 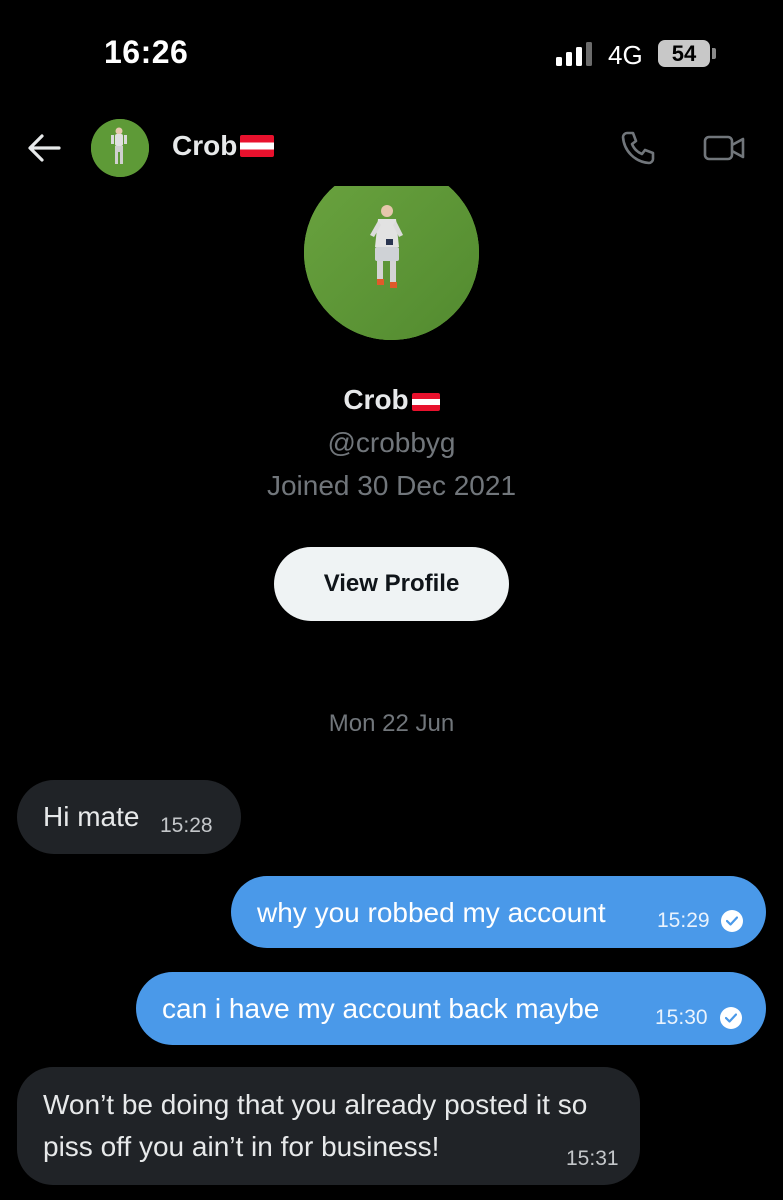 I want to click on profile-handle: @crobbyg, so click(x=391, y=442).